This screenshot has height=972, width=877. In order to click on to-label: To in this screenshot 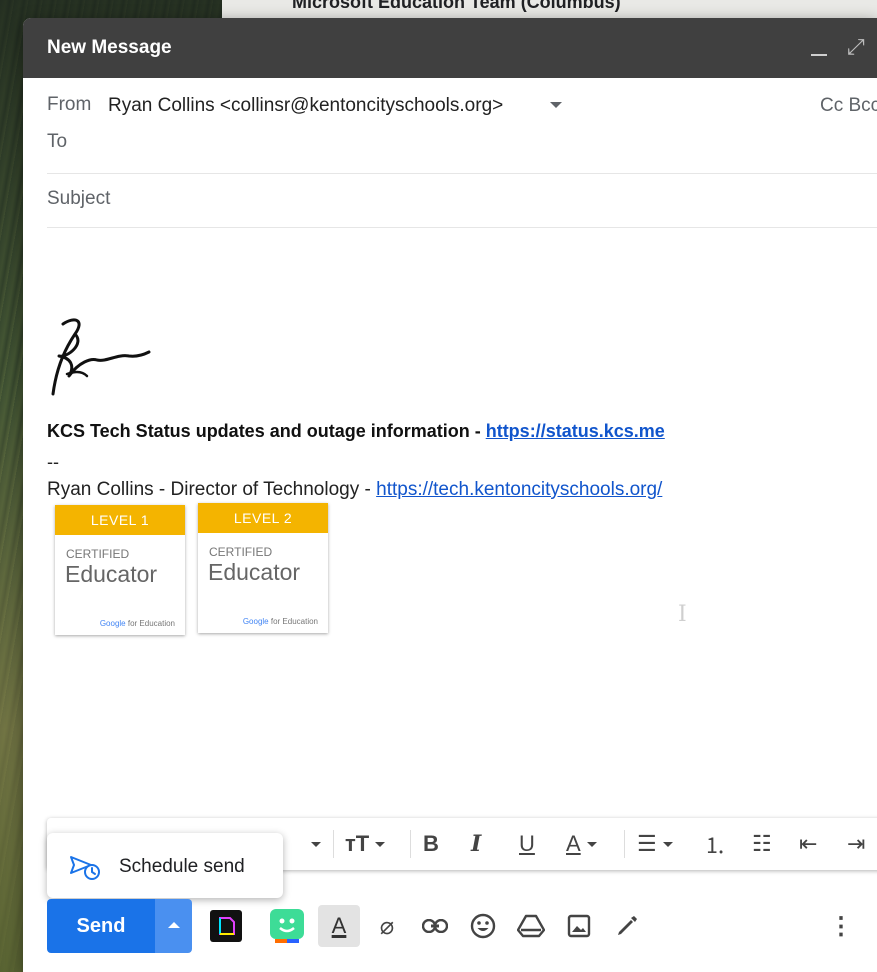, I will do `click(57, 141)`.